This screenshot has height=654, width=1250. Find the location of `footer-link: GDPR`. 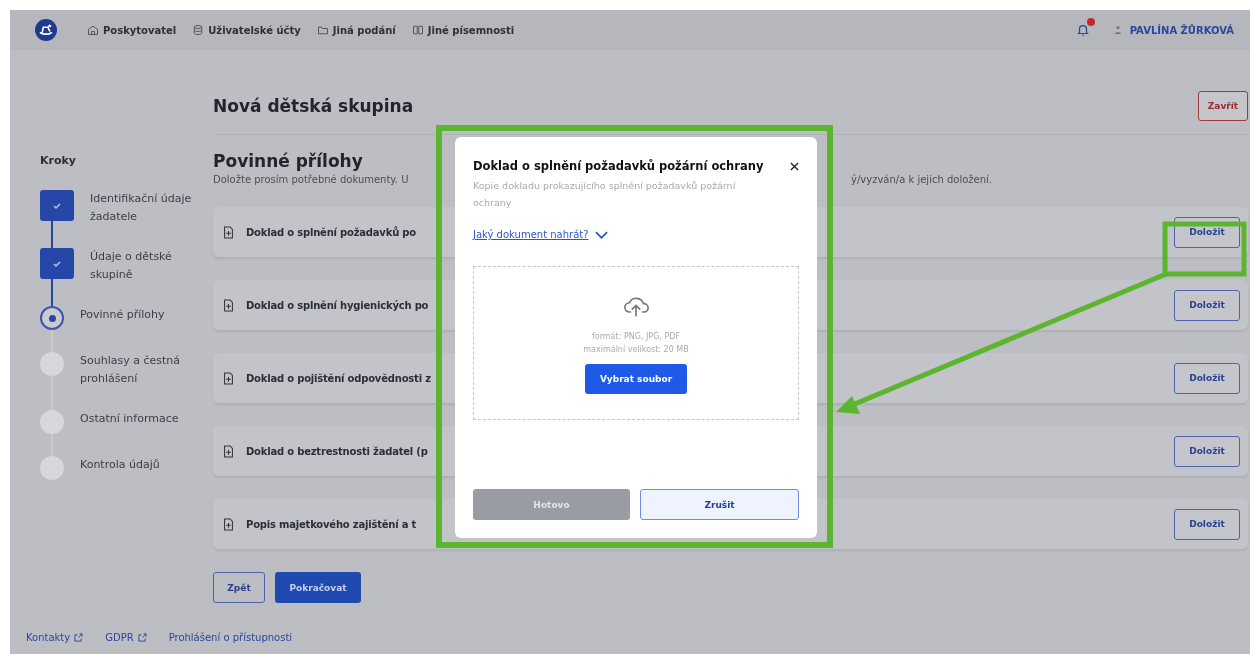

footer-link: GDPR is located at coordinates (126, 637).